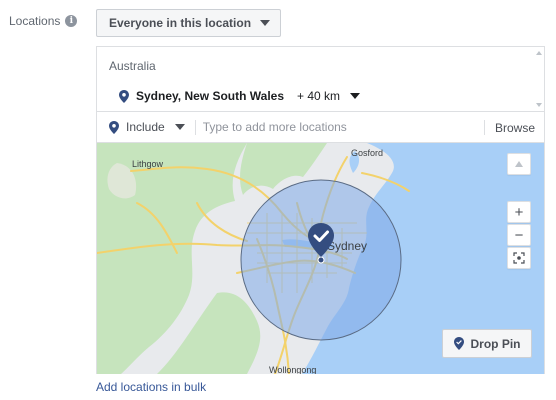 This screenshot has height=400, width=556. I want to click on map-label-wollongong: Wollongong, so click(293, 369).